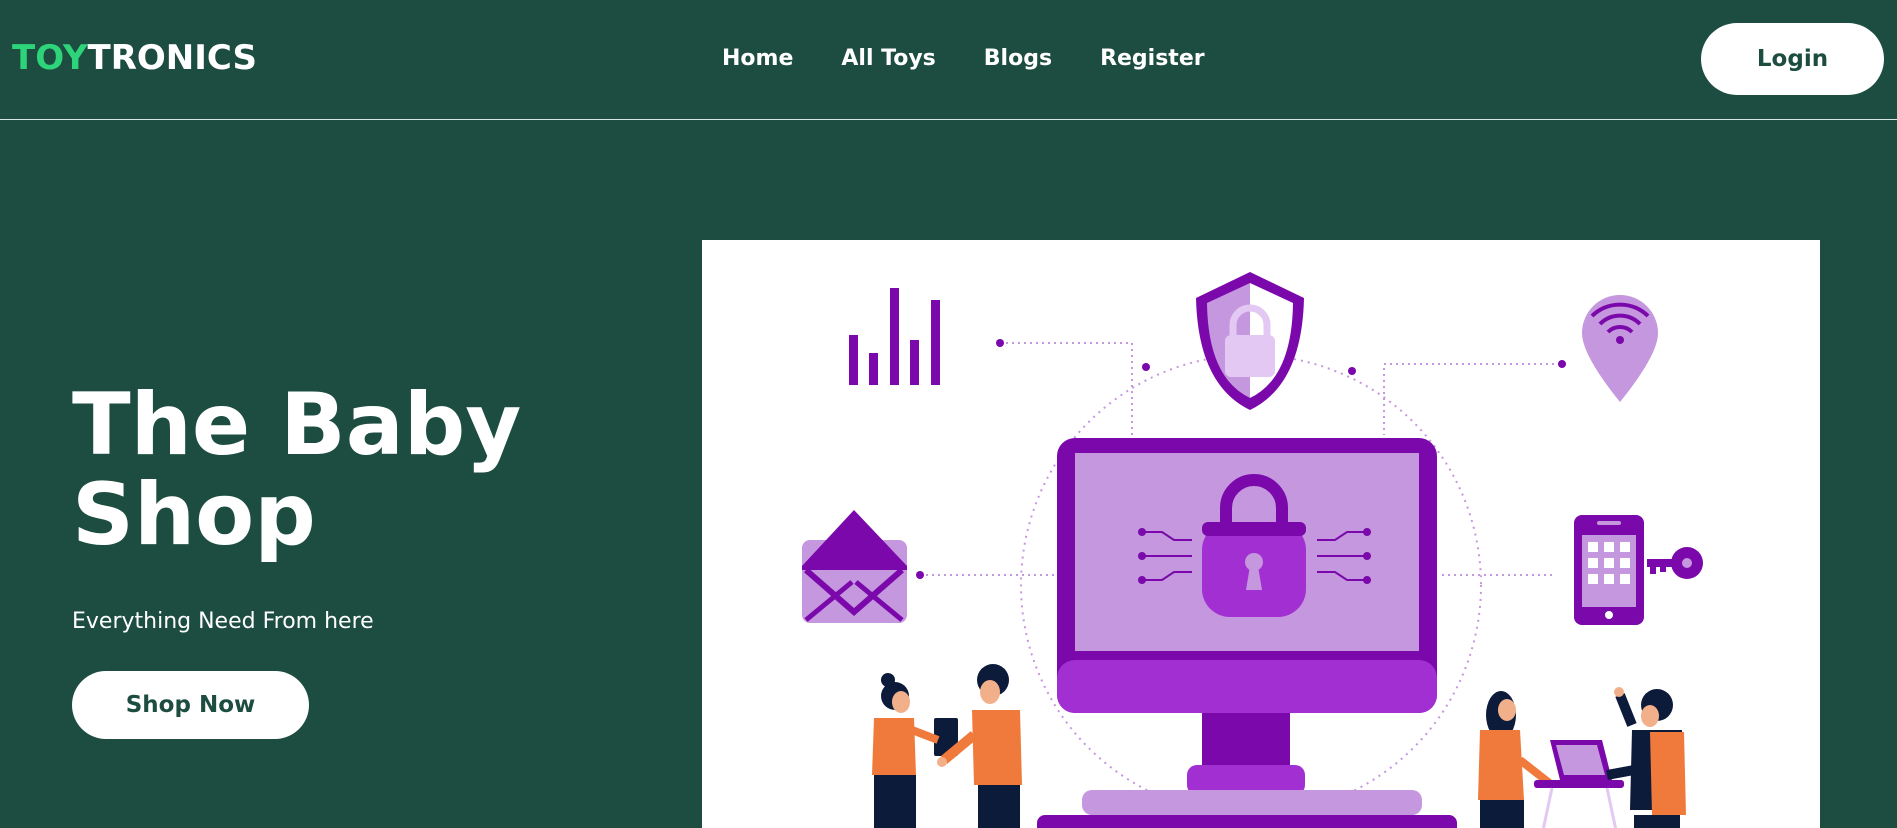 The height and width of the screenshot is (828, 1897). Describe the element at coordinates (1250, 341) in the screenshot. I see `shield-lock-icon` at that location.